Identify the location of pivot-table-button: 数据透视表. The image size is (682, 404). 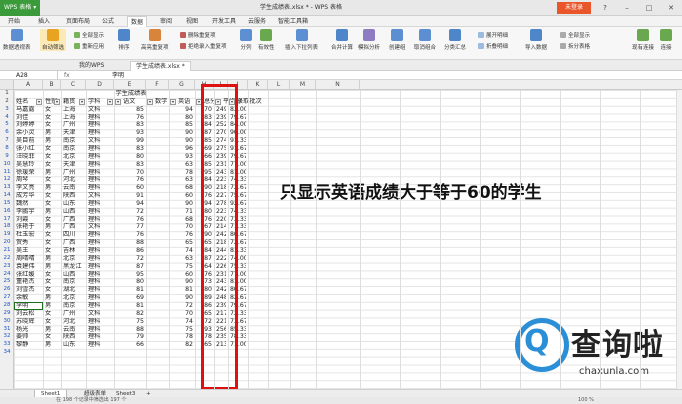
(17, 40).